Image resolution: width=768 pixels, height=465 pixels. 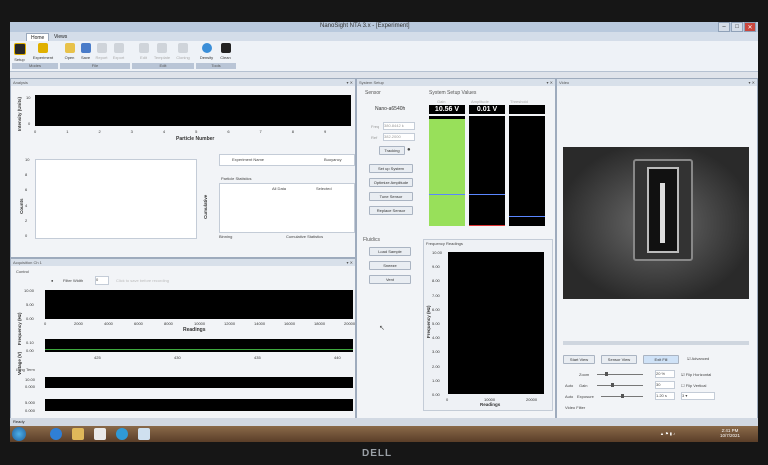 What do you see at coordinates (69, 48) in the screenshot?
I see `folder-icon` at bounding box center [69, 48].